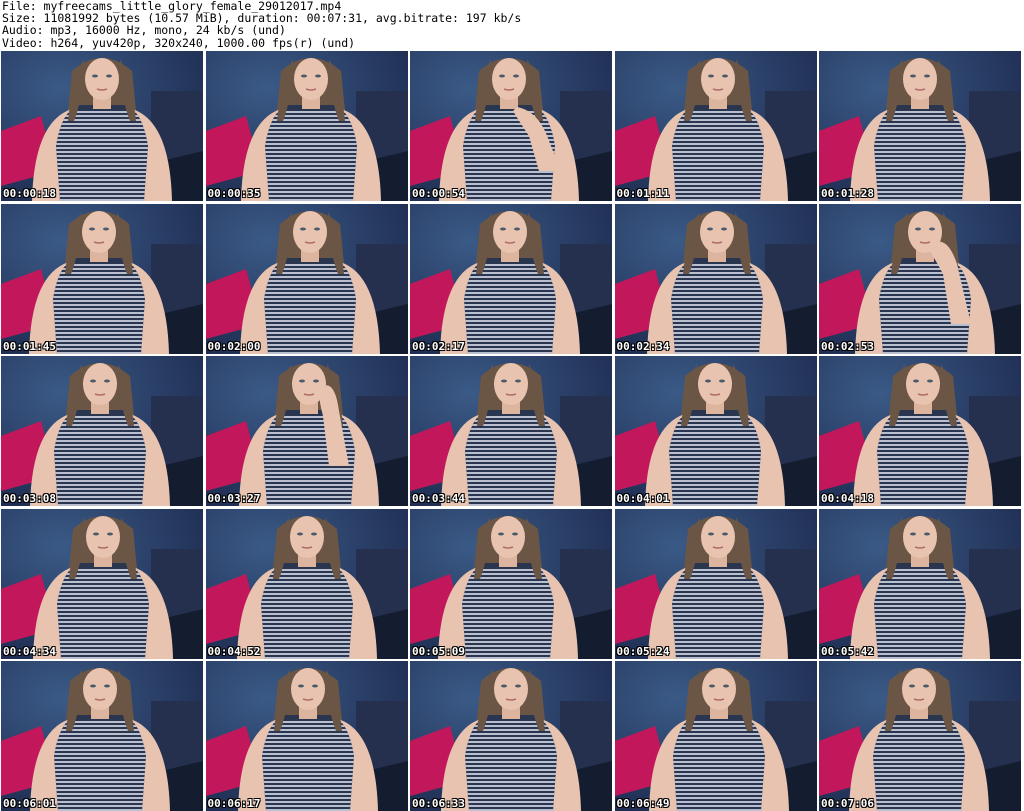 The height and width of the screenshot is (811, 1024). Describe the element at coordinates (29, 346) in the screenshot. I see `frame-timestamp: 00:01:45` at that location.